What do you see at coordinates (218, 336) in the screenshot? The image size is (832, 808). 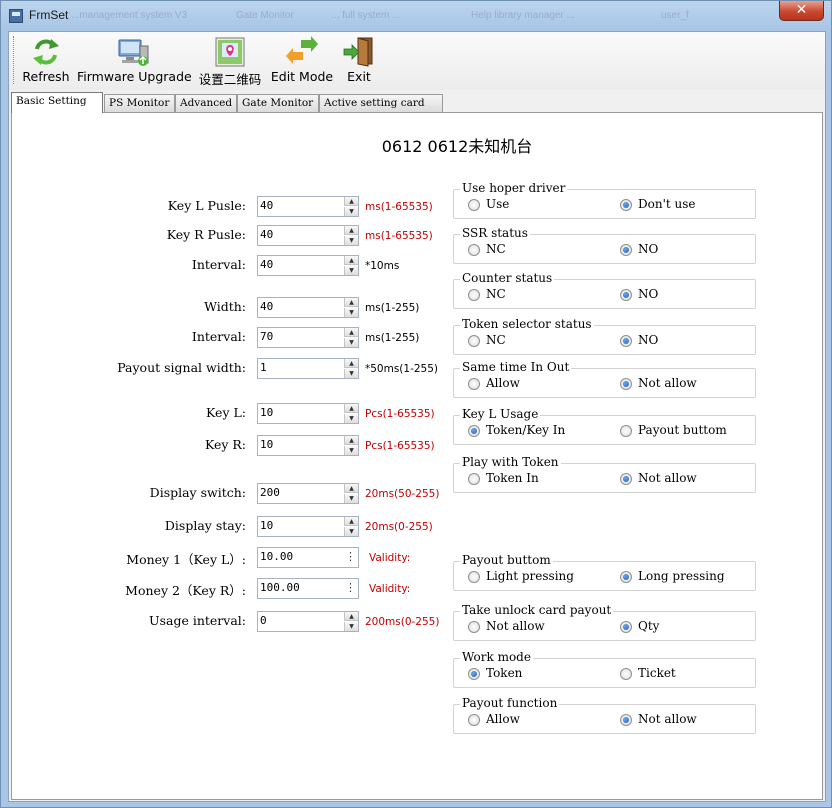 I see `field-label: Interval:` at bounding box center [218, 336].